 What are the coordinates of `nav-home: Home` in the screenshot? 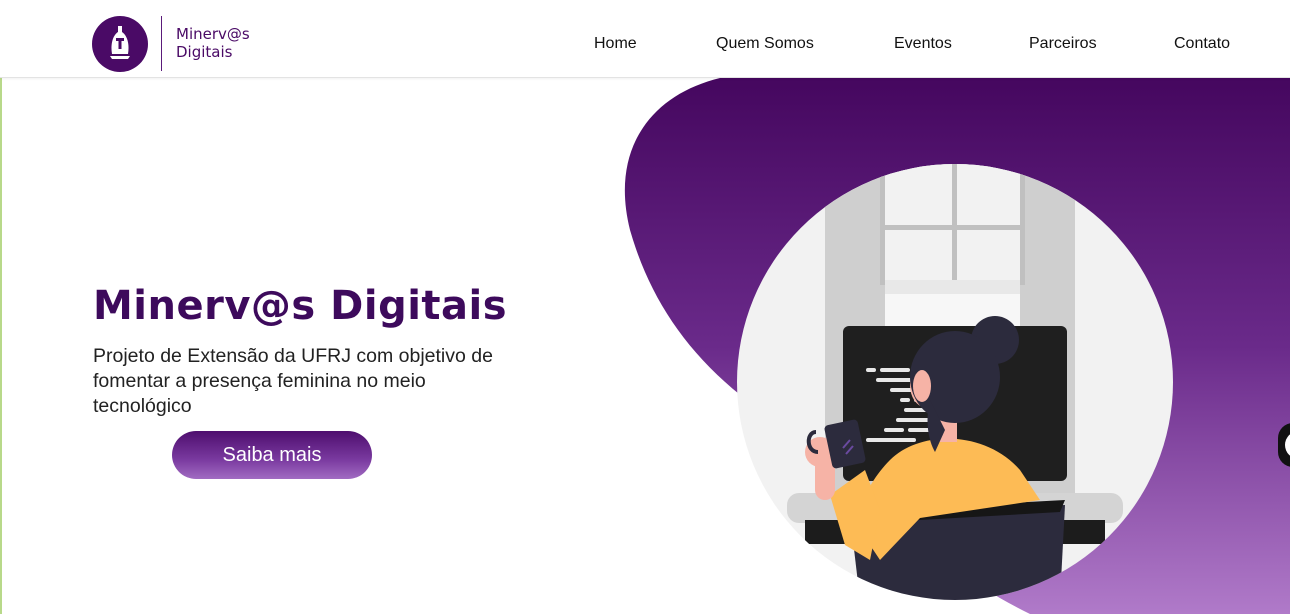 It's located at (615, 44).